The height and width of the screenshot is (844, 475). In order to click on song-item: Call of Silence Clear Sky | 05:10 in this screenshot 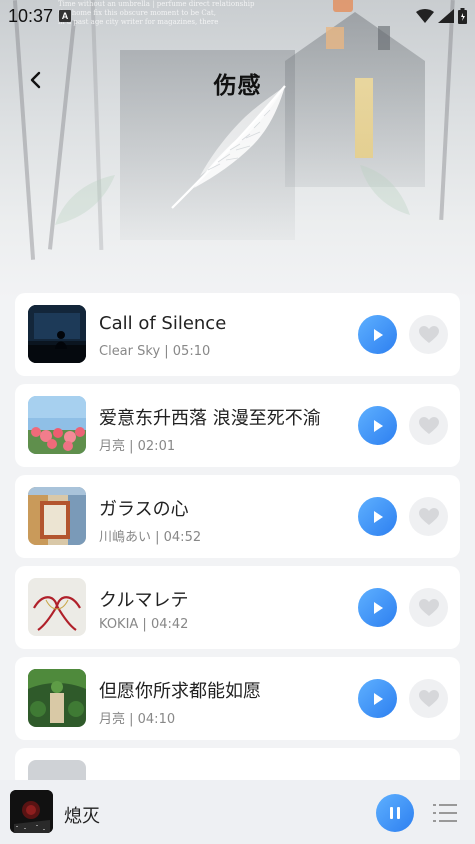, I will do `click(237, 334)`.